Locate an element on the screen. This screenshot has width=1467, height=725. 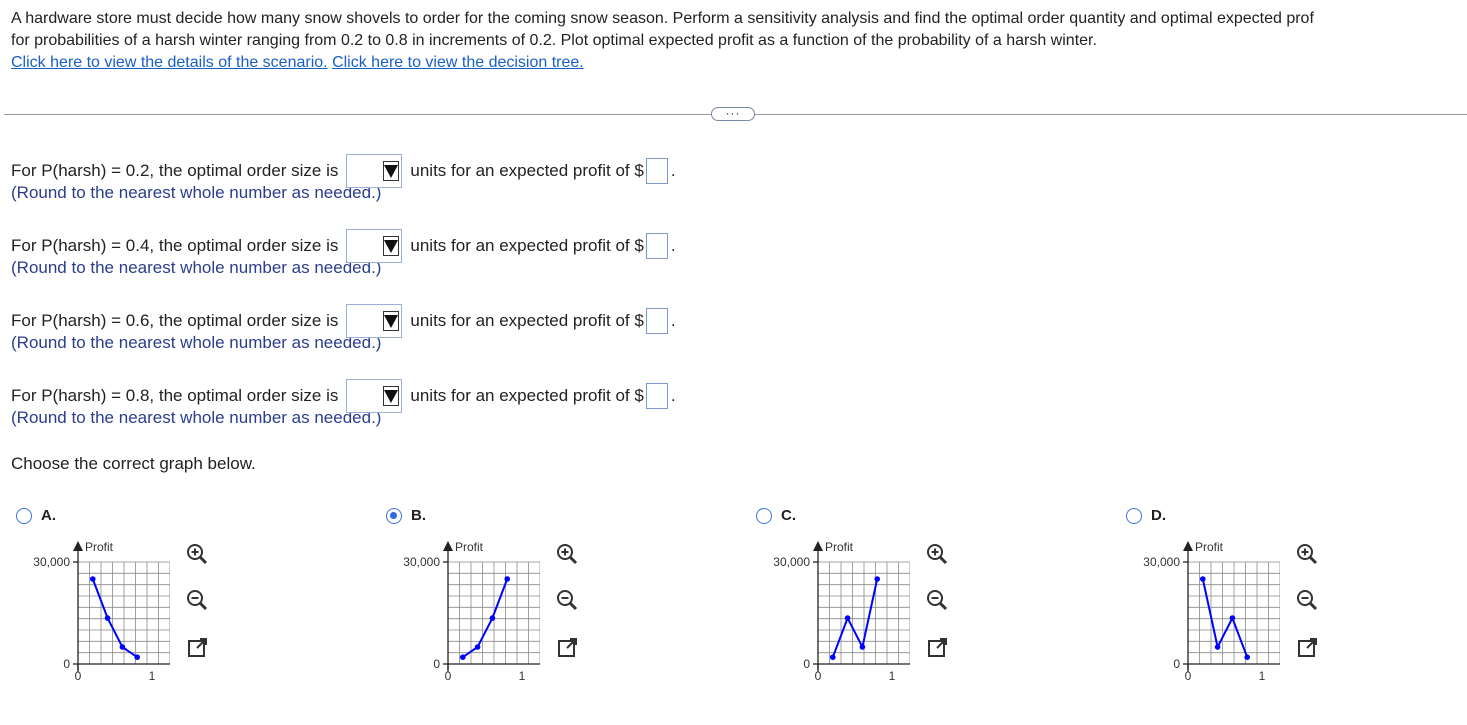
question-3-mid: units for an expected profit of $ is located at coordinates (527, 320).